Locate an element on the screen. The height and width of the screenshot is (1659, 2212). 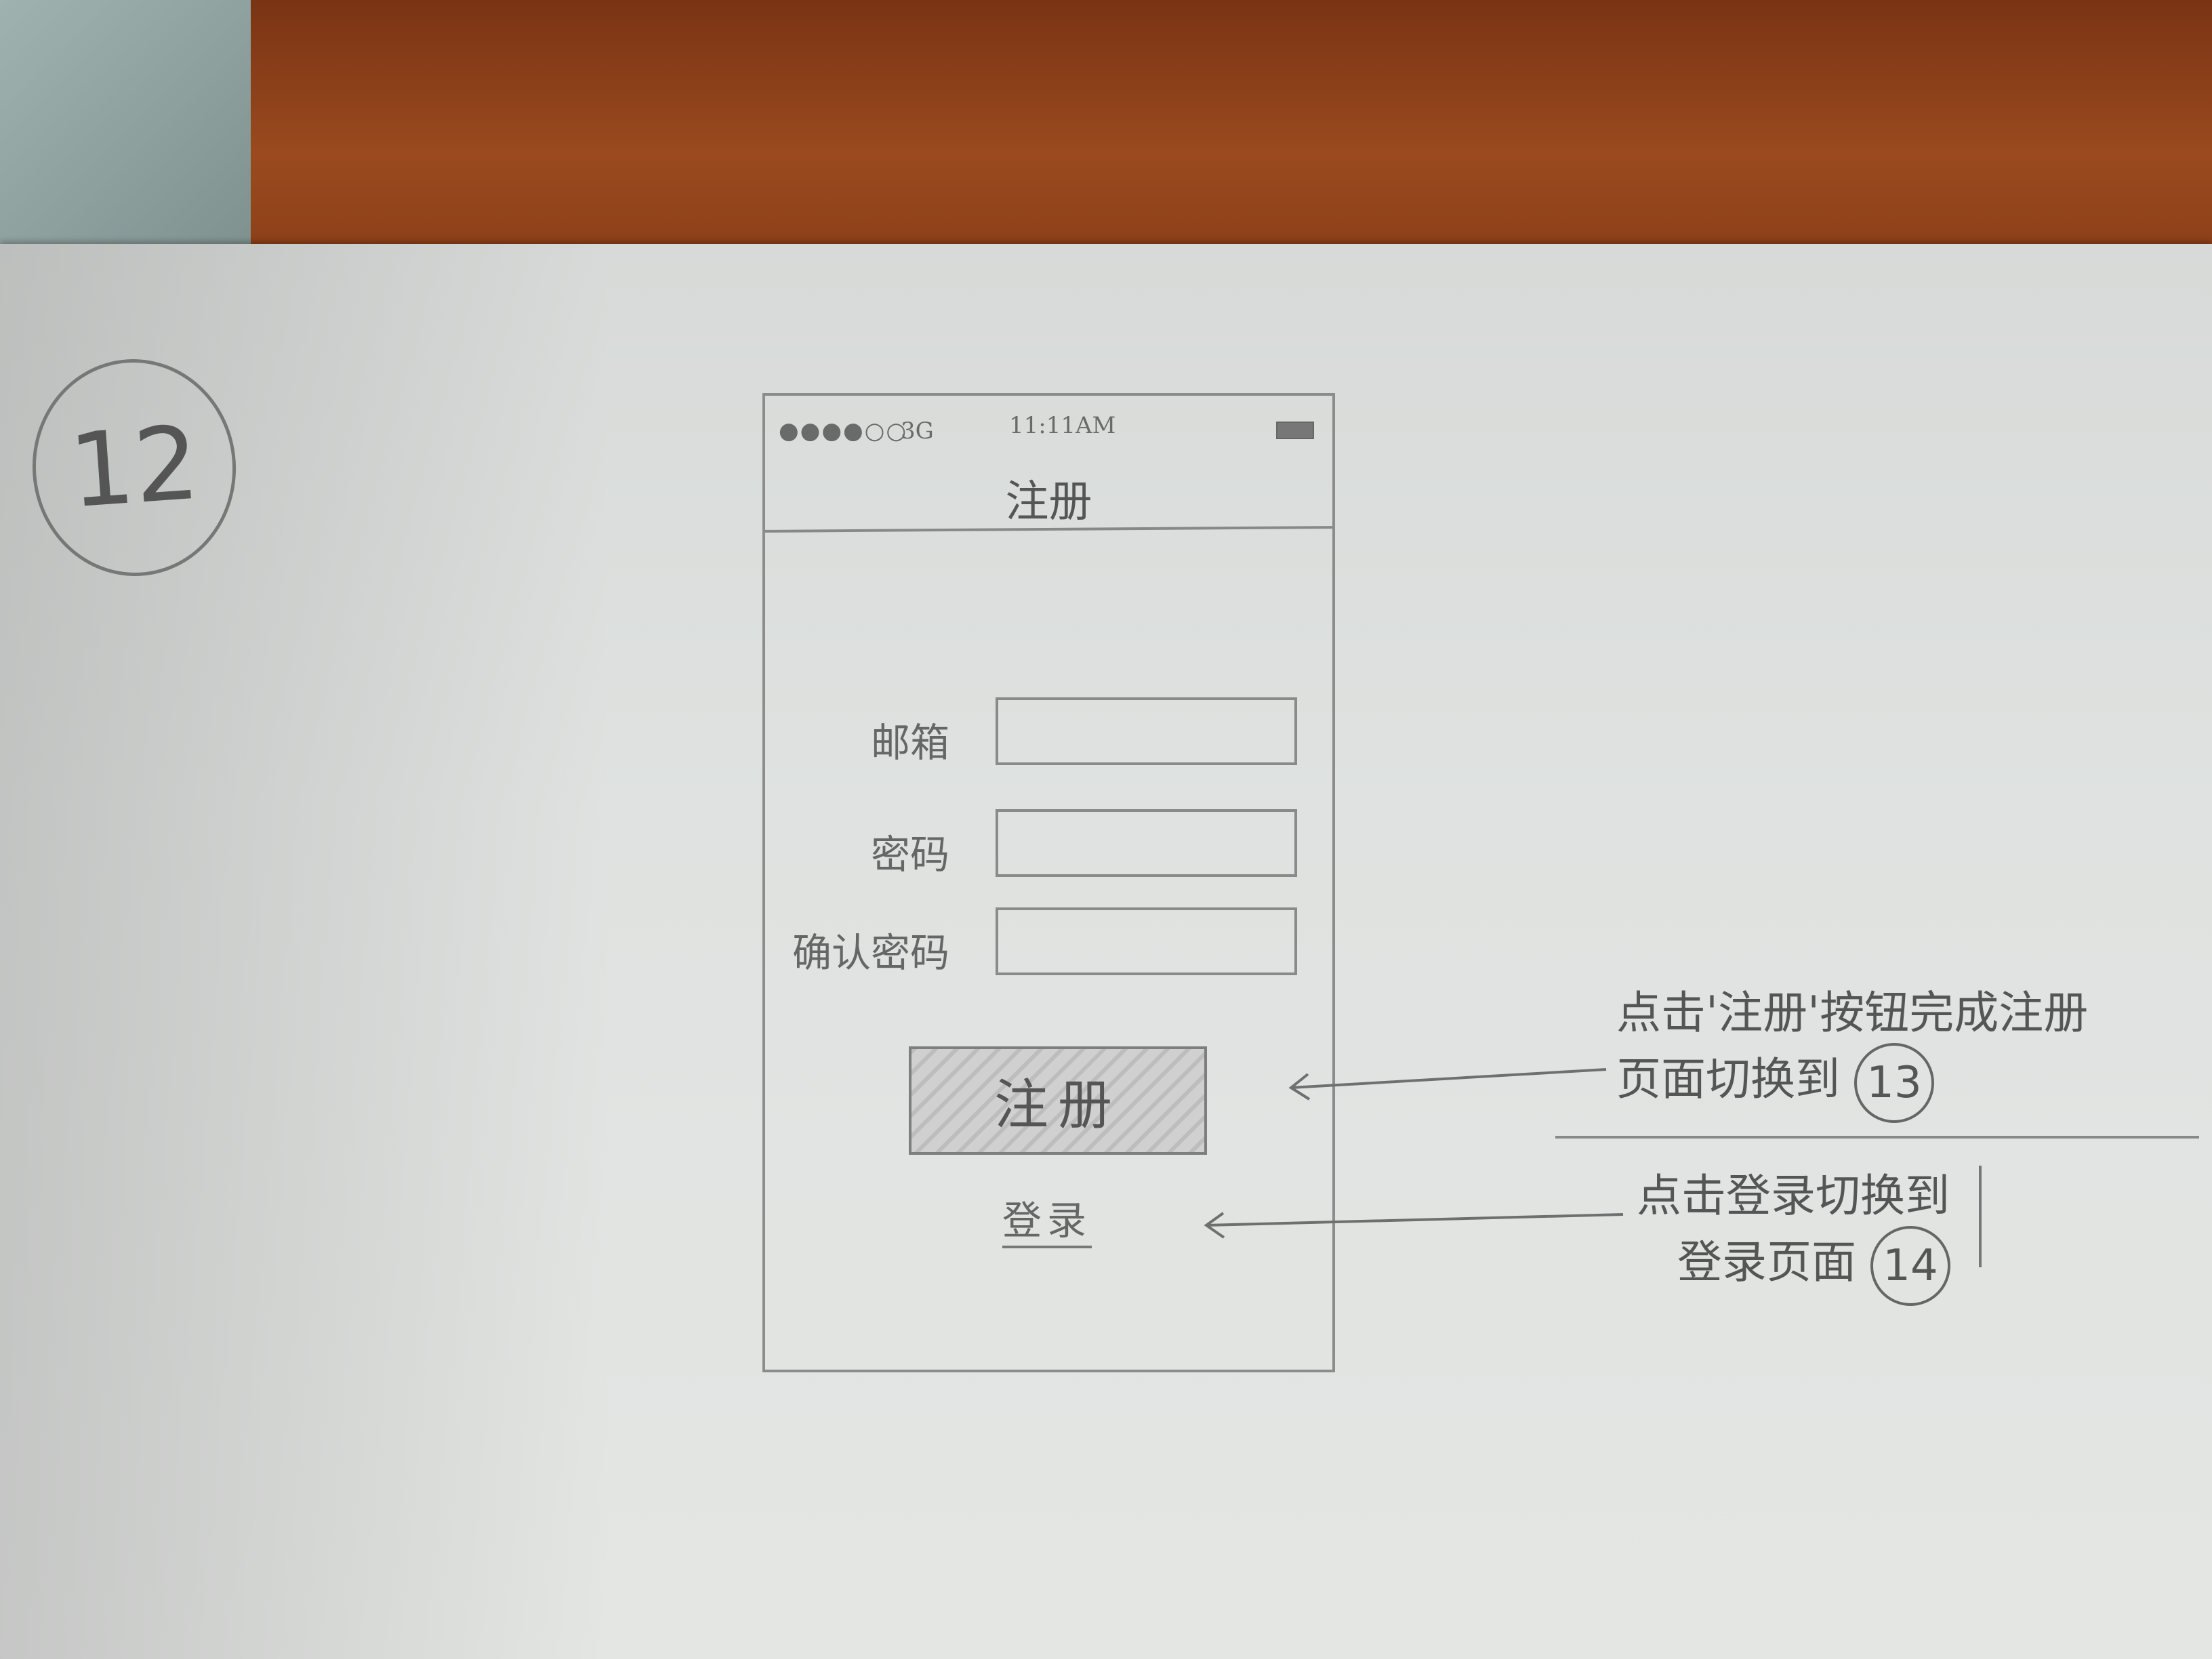
password-row: 密码 is located at coordinates (1048, 847).